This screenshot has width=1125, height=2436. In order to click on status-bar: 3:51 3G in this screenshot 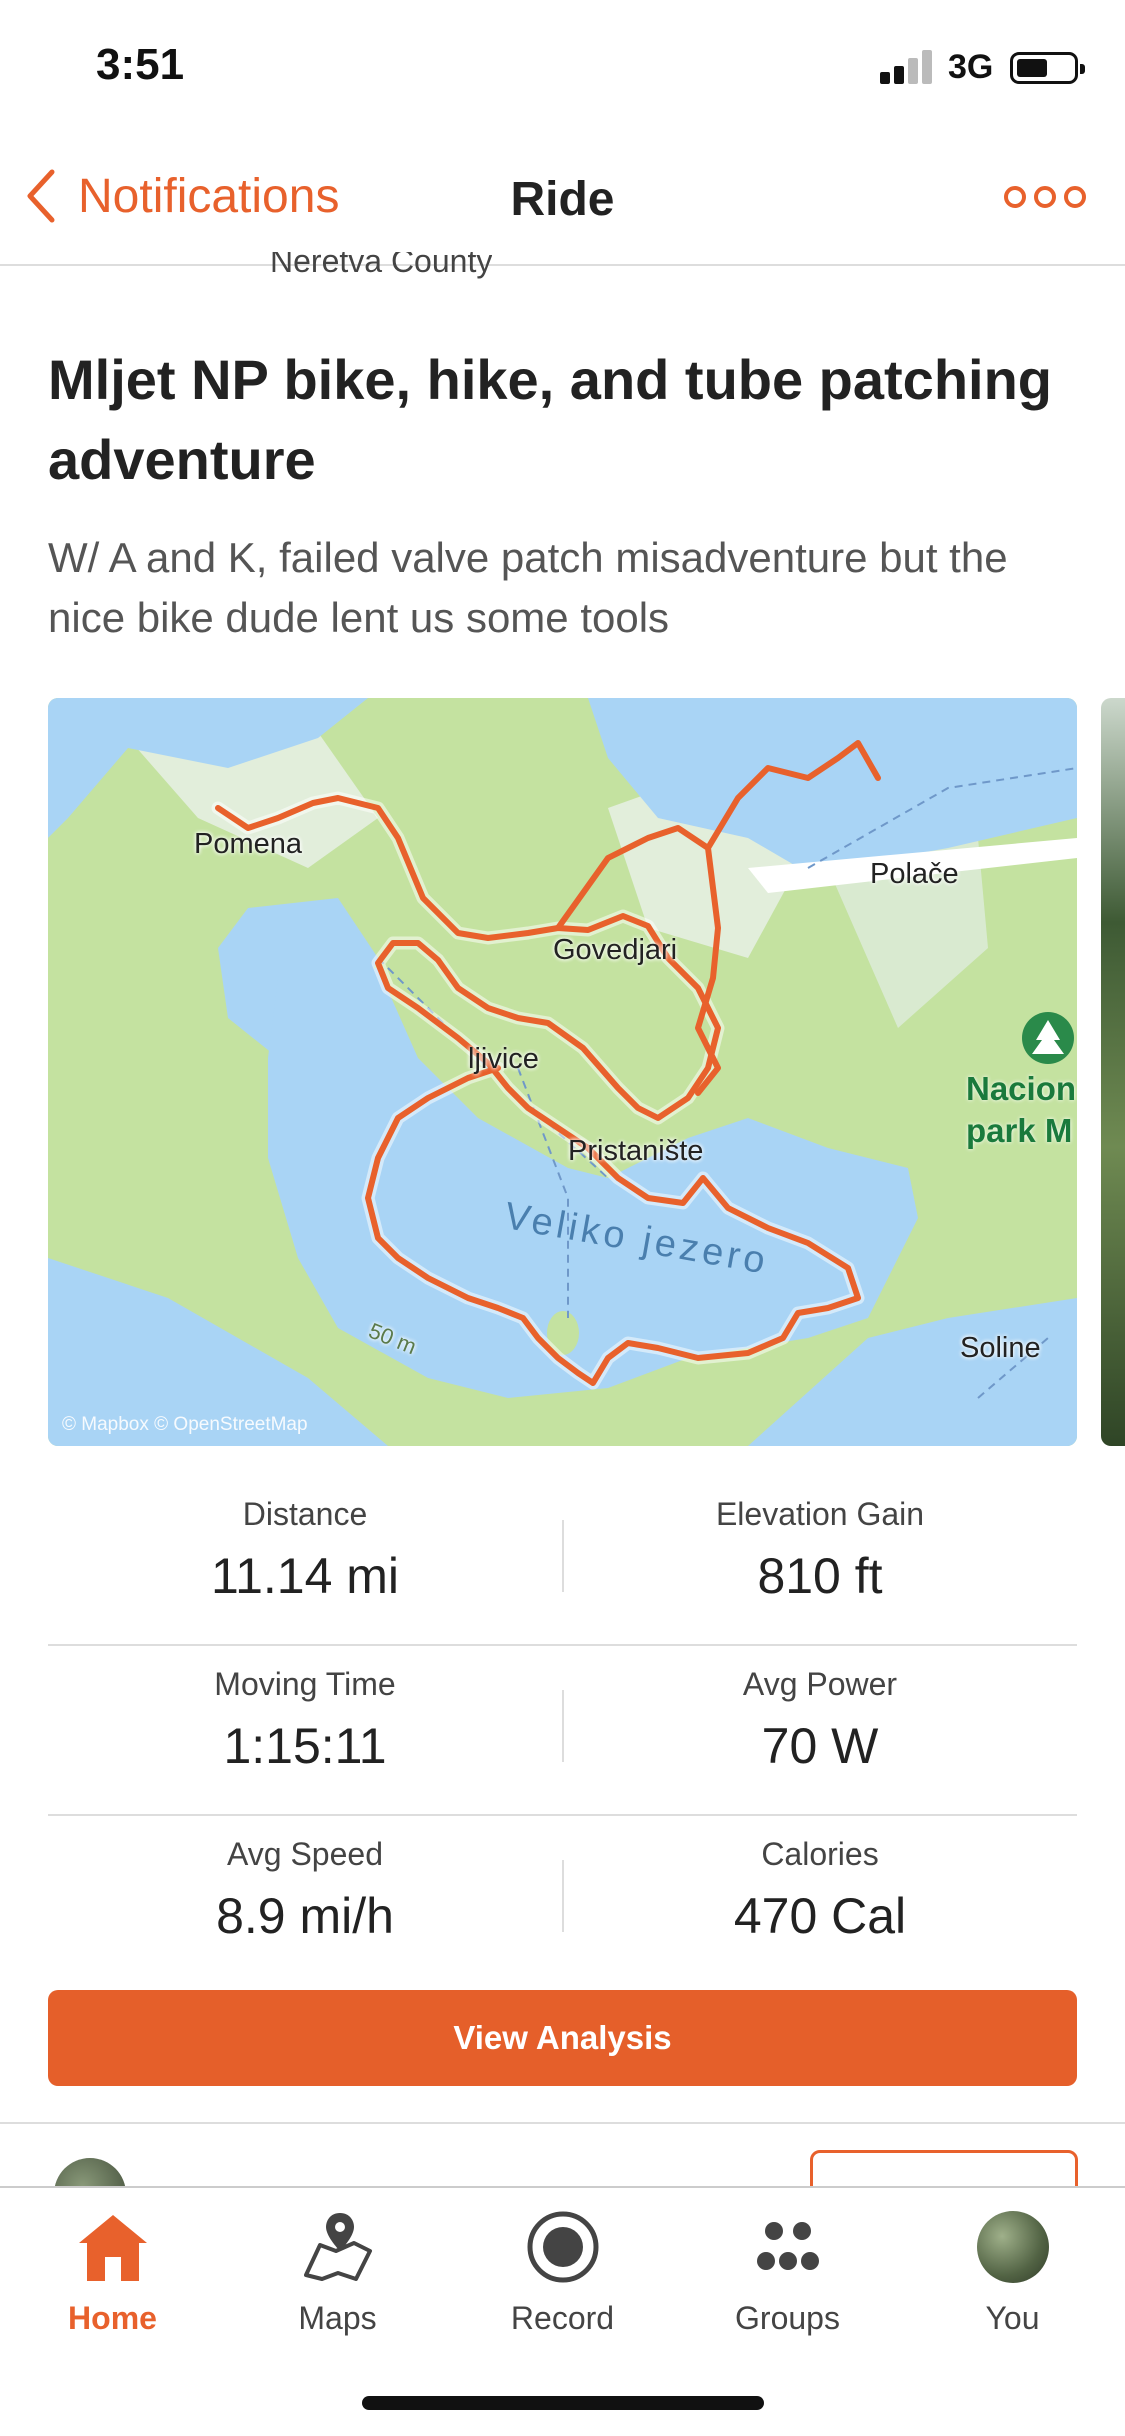, I will do `click(562, 70)`.